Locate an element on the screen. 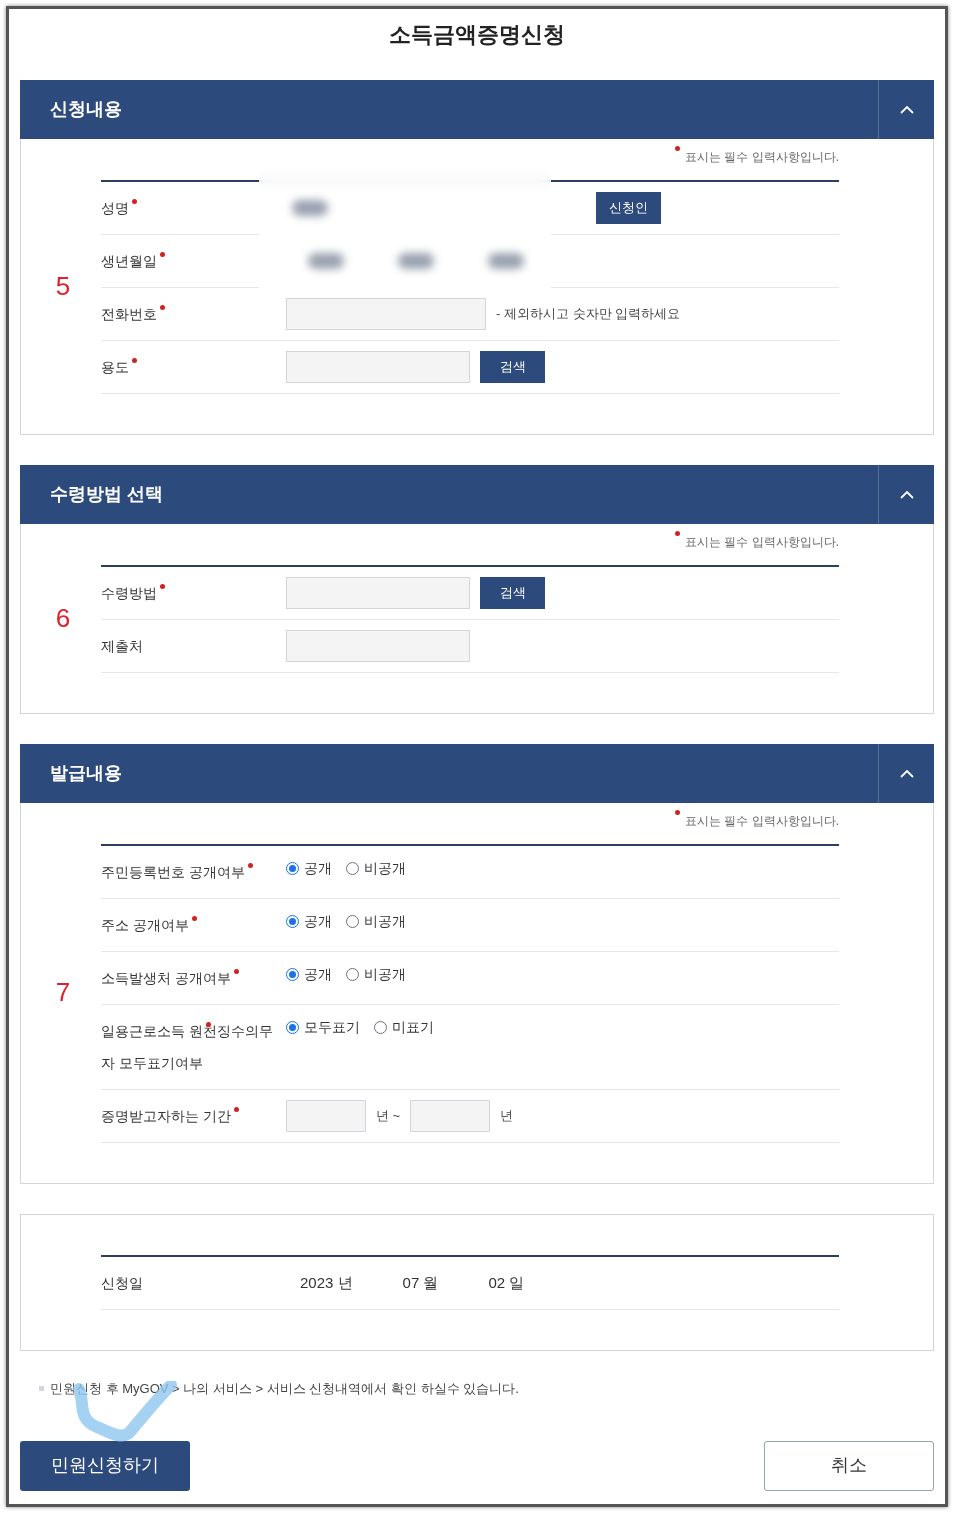 Image resolution: width=954 pixels, height=1513 pixels. field-label: 제출처 is located at coordinates (122, 646).